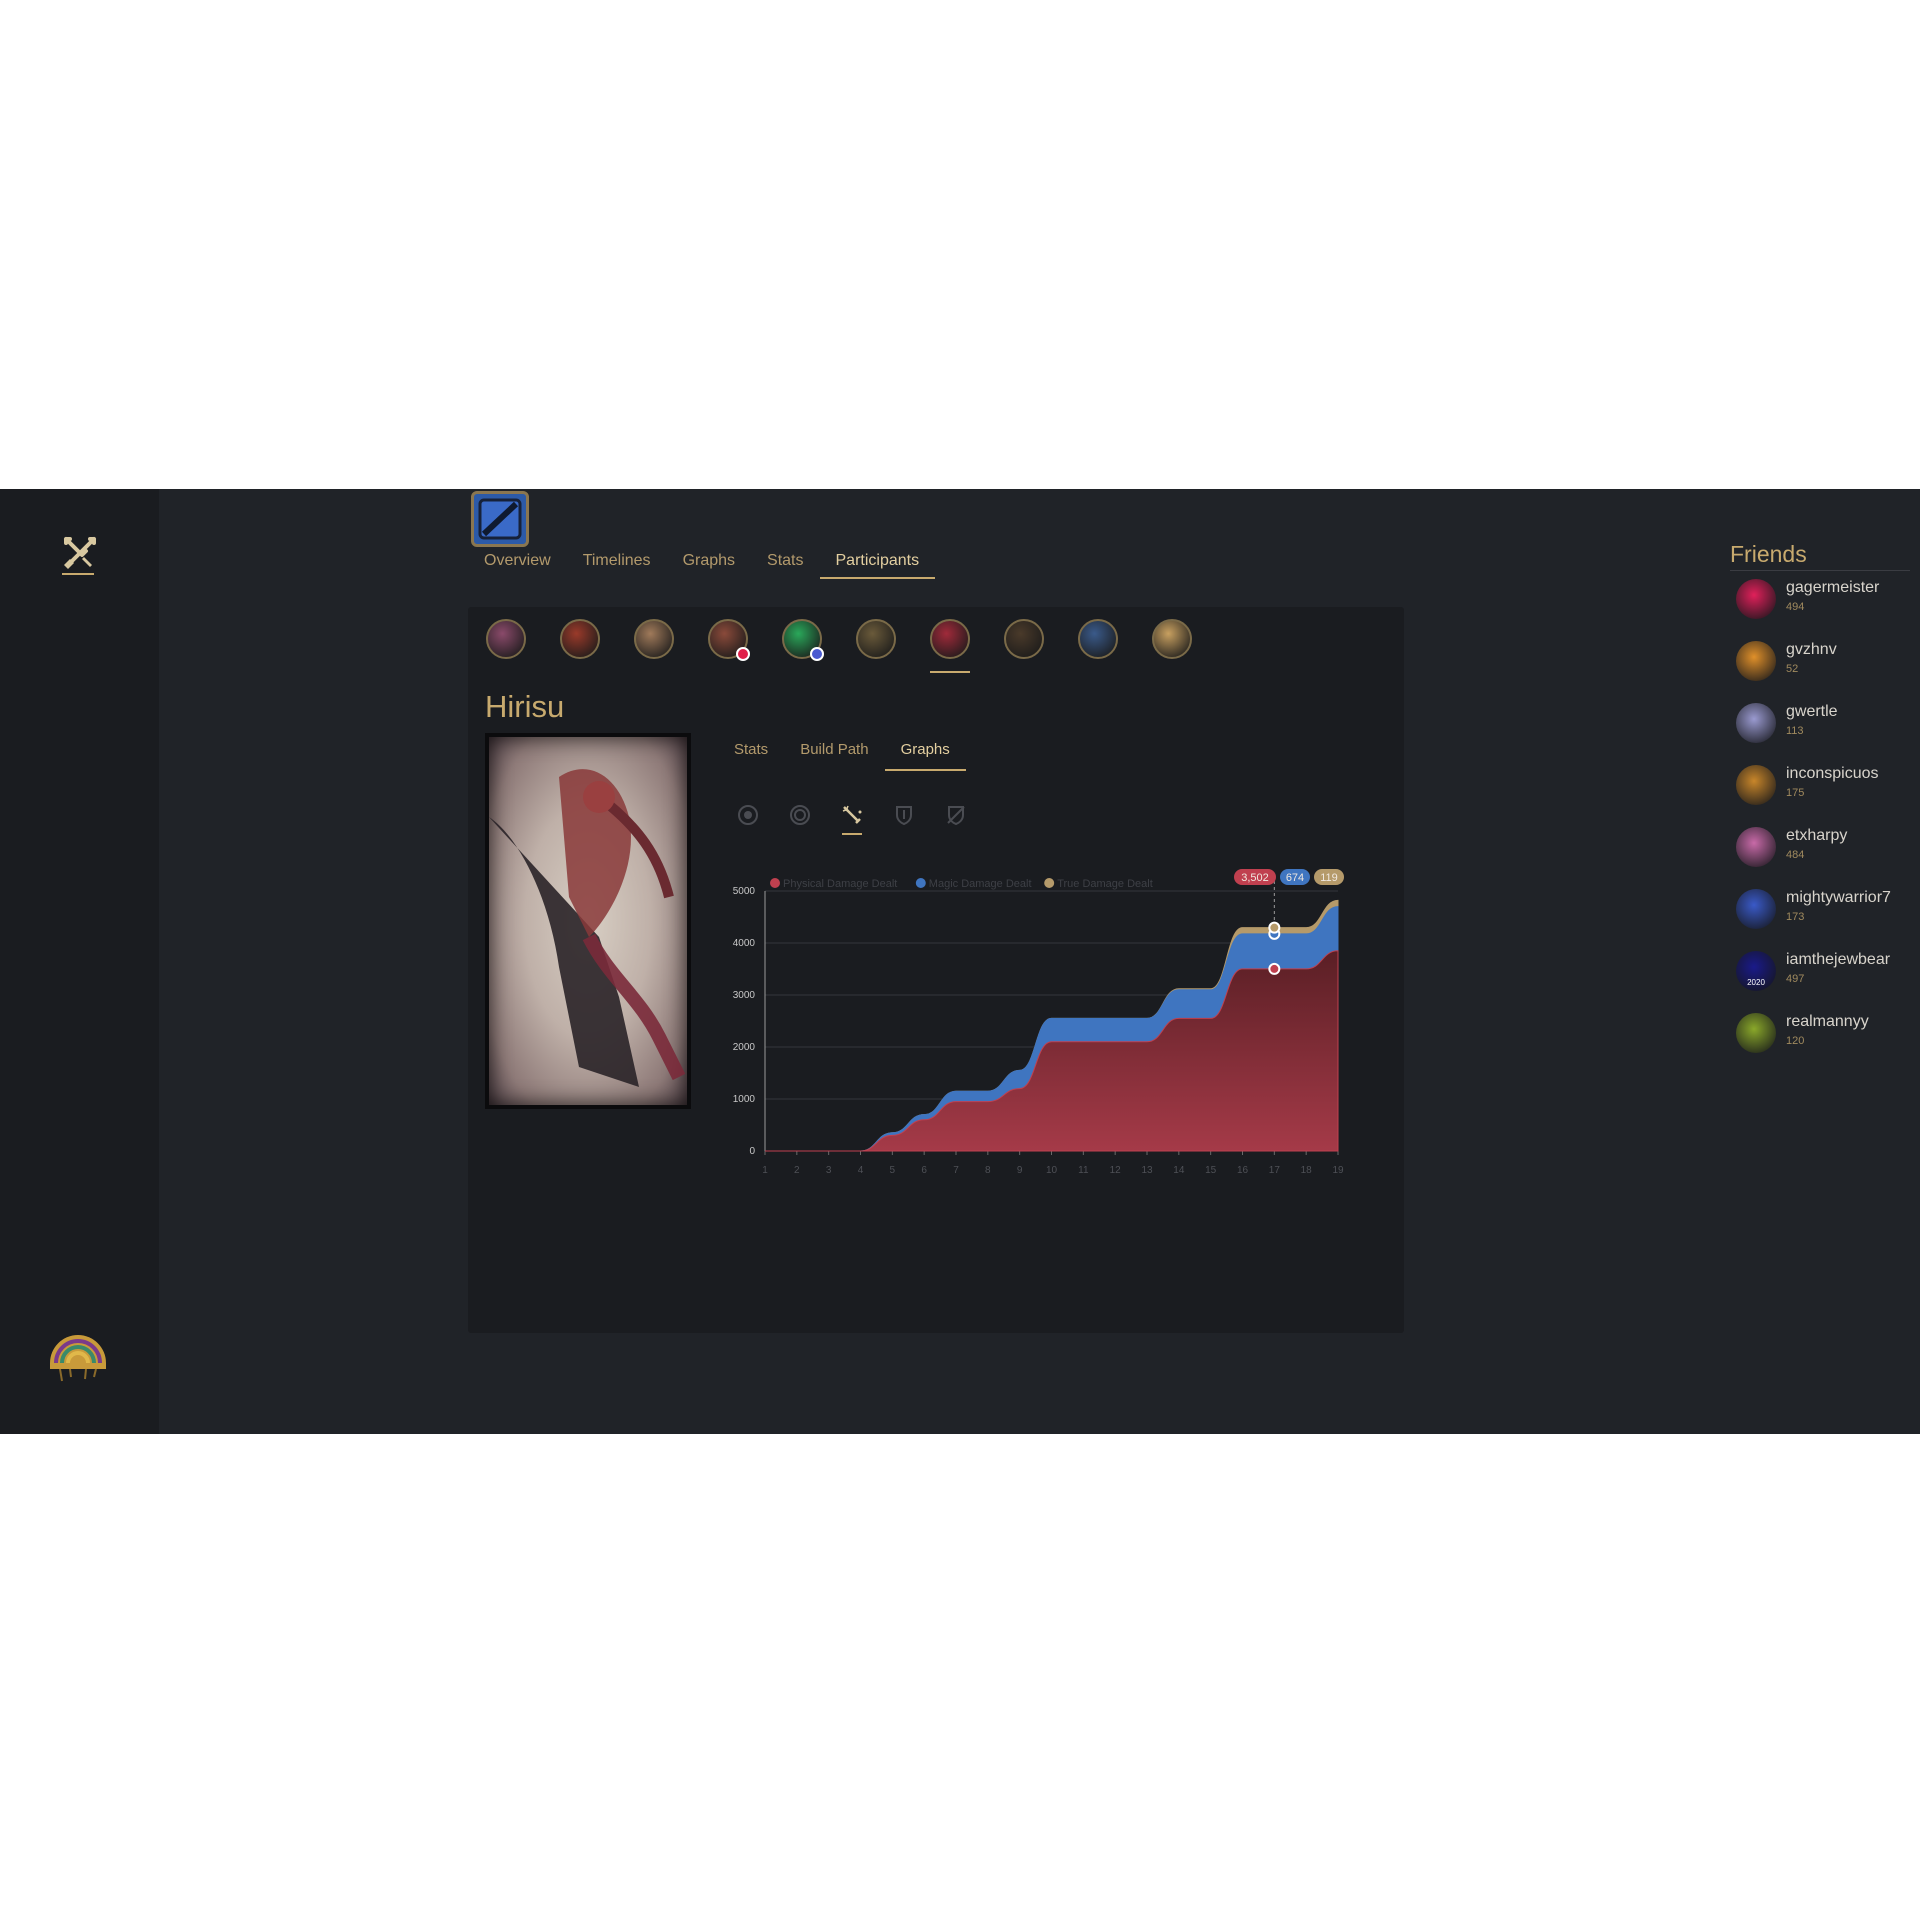 The width and height of the screenshot is (1920, 1920). Describe the element at coordinates (1307, 1170) in the screenshot. I see `x-tick-label: 18` at that location.